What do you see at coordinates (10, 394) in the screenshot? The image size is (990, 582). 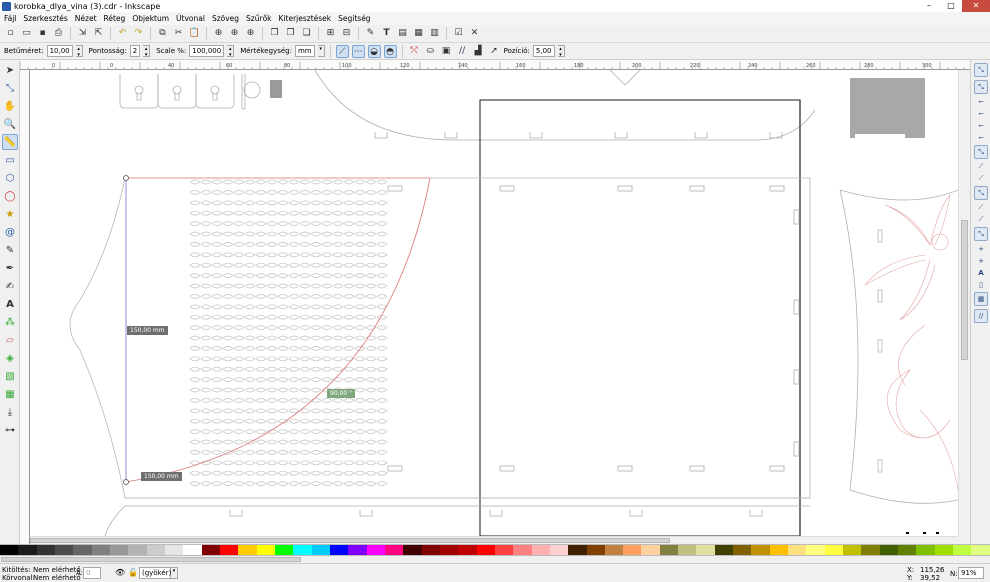 I see `mesh-tool-icon: ▦` at bounding box center [10, 394].